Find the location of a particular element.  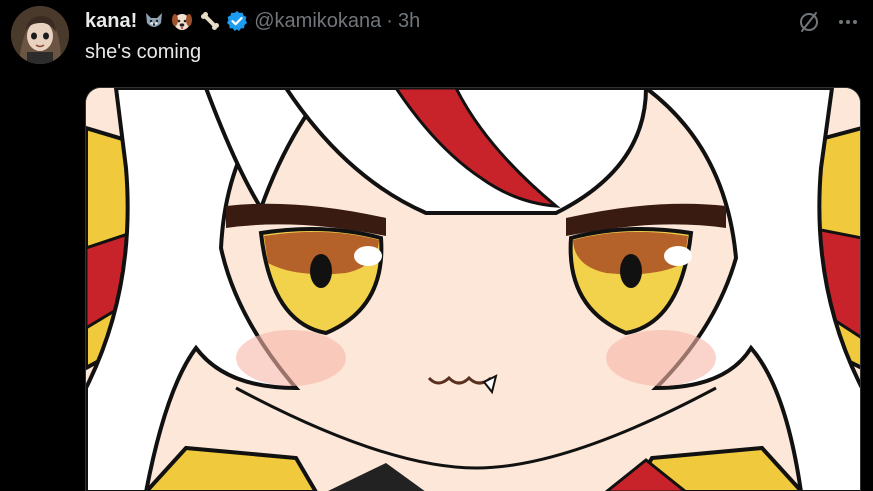

avatar is located at coordinates (40, 35).